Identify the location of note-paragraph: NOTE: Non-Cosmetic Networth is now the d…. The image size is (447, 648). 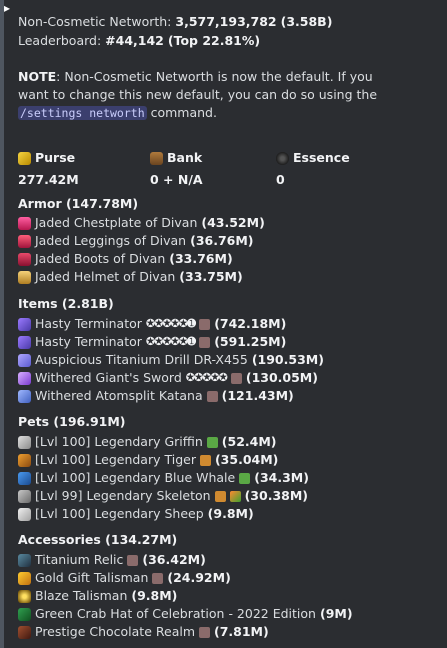
(210, 95).